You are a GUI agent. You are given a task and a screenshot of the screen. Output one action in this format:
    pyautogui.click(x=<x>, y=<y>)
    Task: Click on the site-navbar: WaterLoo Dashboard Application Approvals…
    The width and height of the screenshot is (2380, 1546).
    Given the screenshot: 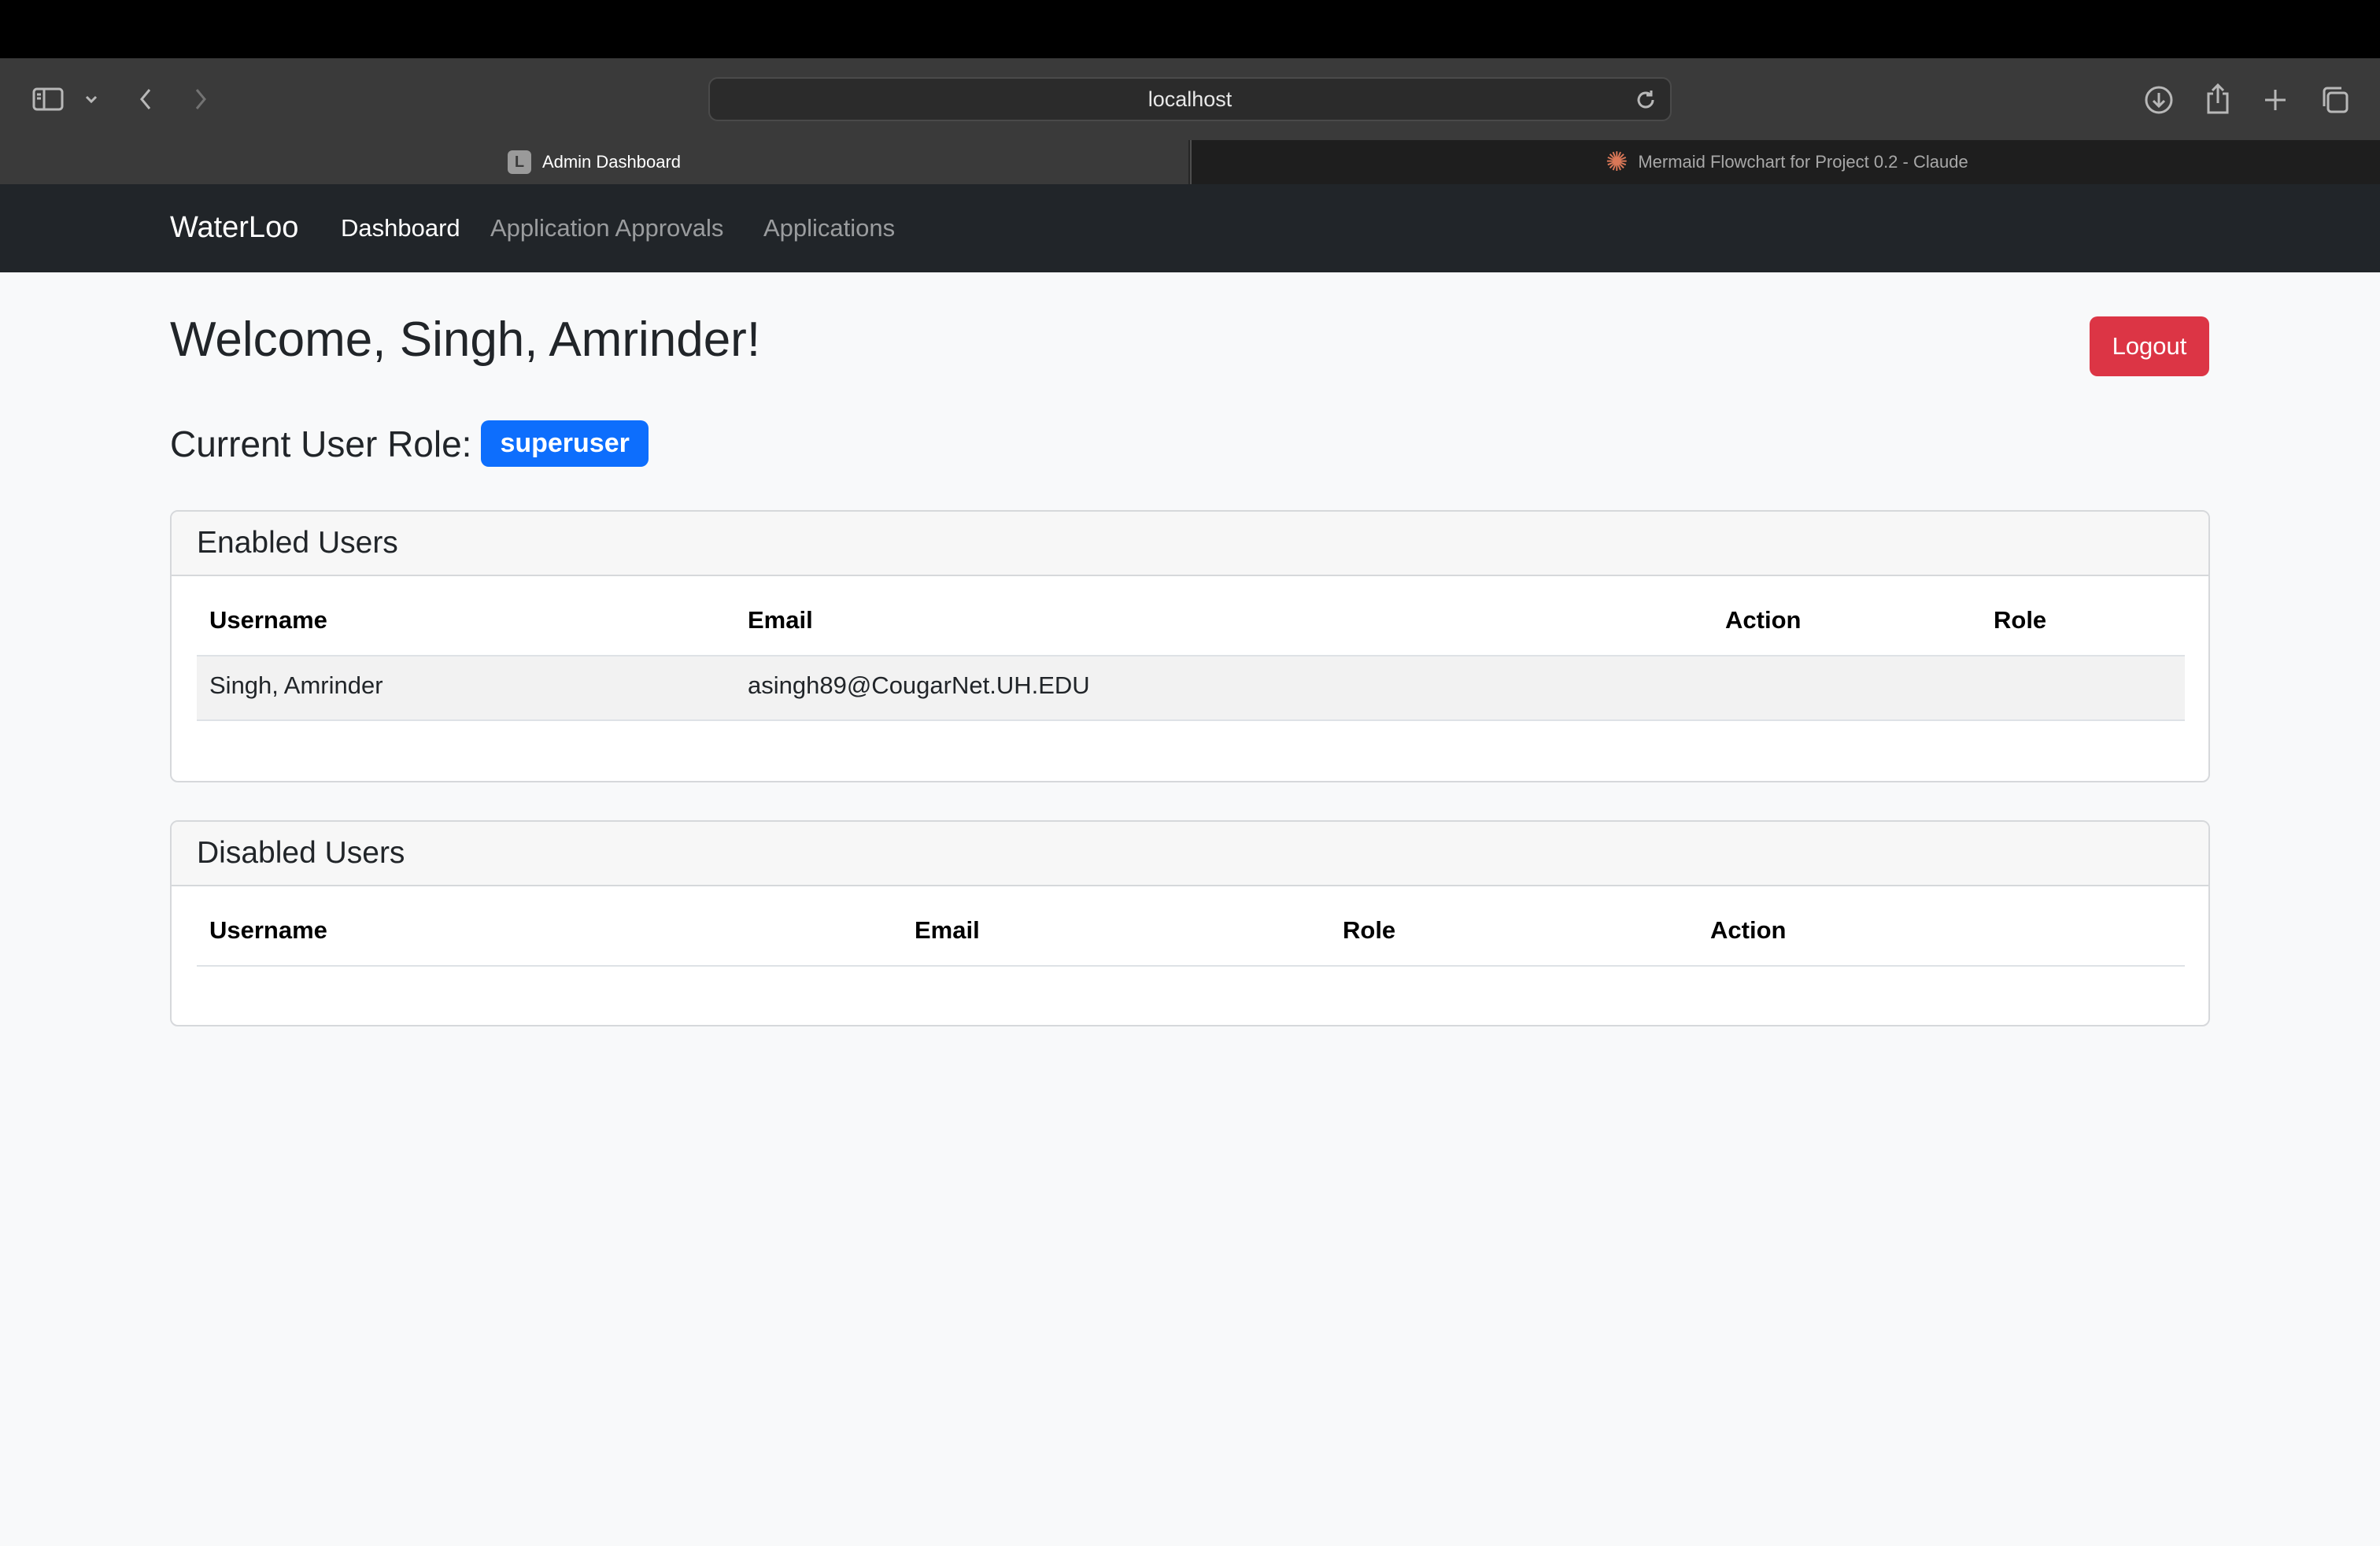 What is the action you would take?
    pyautogui.click(x=1190, y=228)
    